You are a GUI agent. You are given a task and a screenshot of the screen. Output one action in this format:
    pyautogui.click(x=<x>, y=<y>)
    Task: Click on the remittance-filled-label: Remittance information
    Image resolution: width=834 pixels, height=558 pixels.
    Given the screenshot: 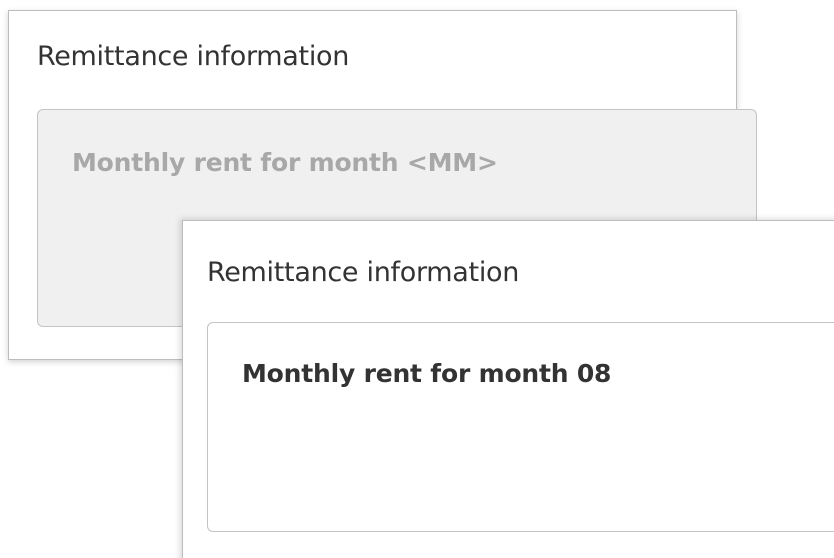 What is the action you would take?
    pyautogui.click(x=363, y=272)
    